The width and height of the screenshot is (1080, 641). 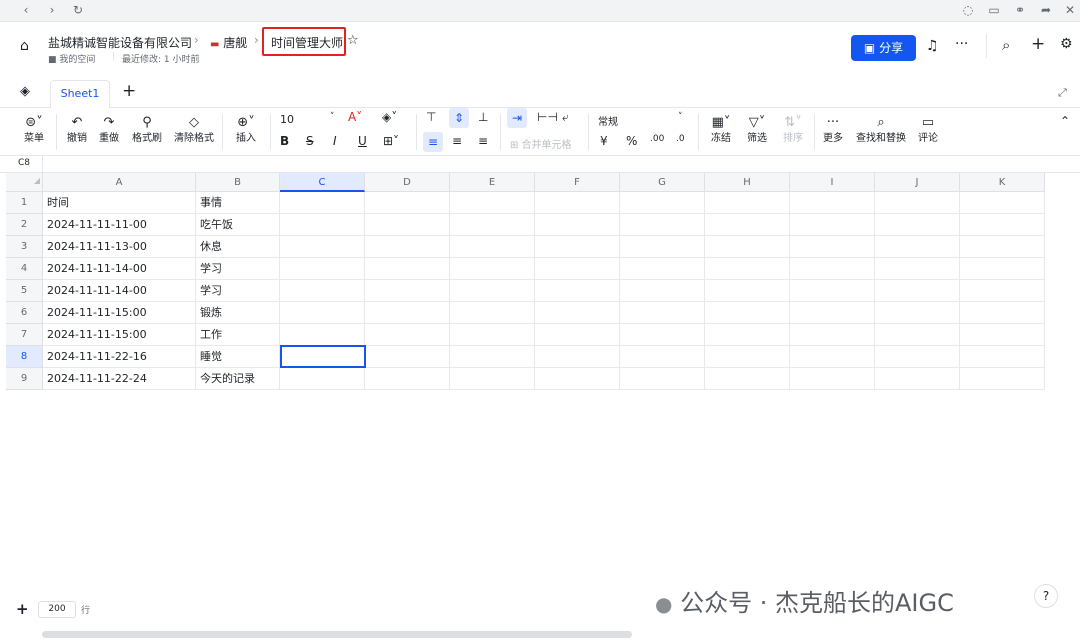 I want to click on column-header-g: G, so click(x=662, y=182).